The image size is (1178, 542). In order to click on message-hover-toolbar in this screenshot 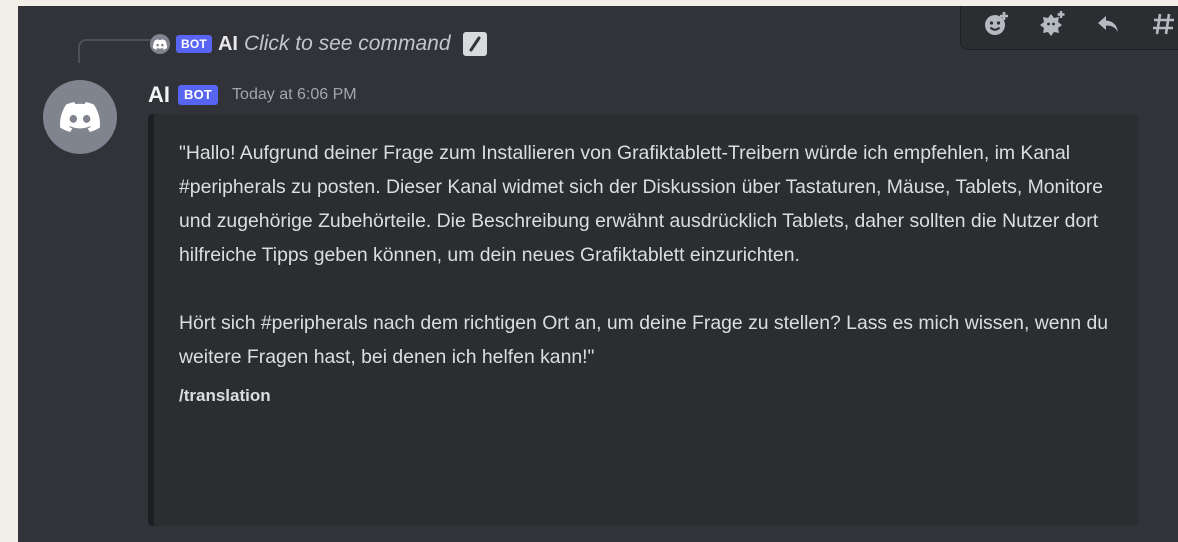, I will do `click(1069, 28)`.